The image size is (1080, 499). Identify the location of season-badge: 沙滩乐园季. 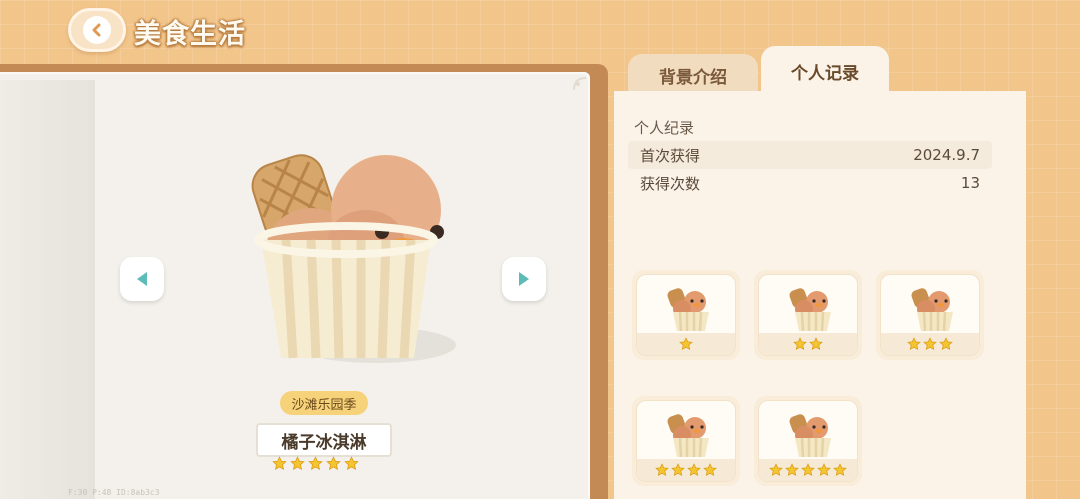
(324, 403).